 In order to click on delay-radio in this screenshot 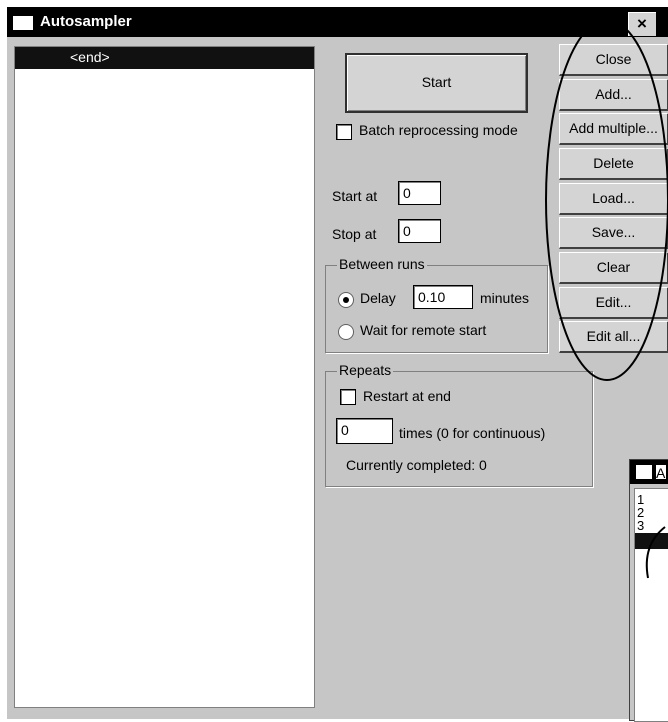, I will do `click(346, 300)`.